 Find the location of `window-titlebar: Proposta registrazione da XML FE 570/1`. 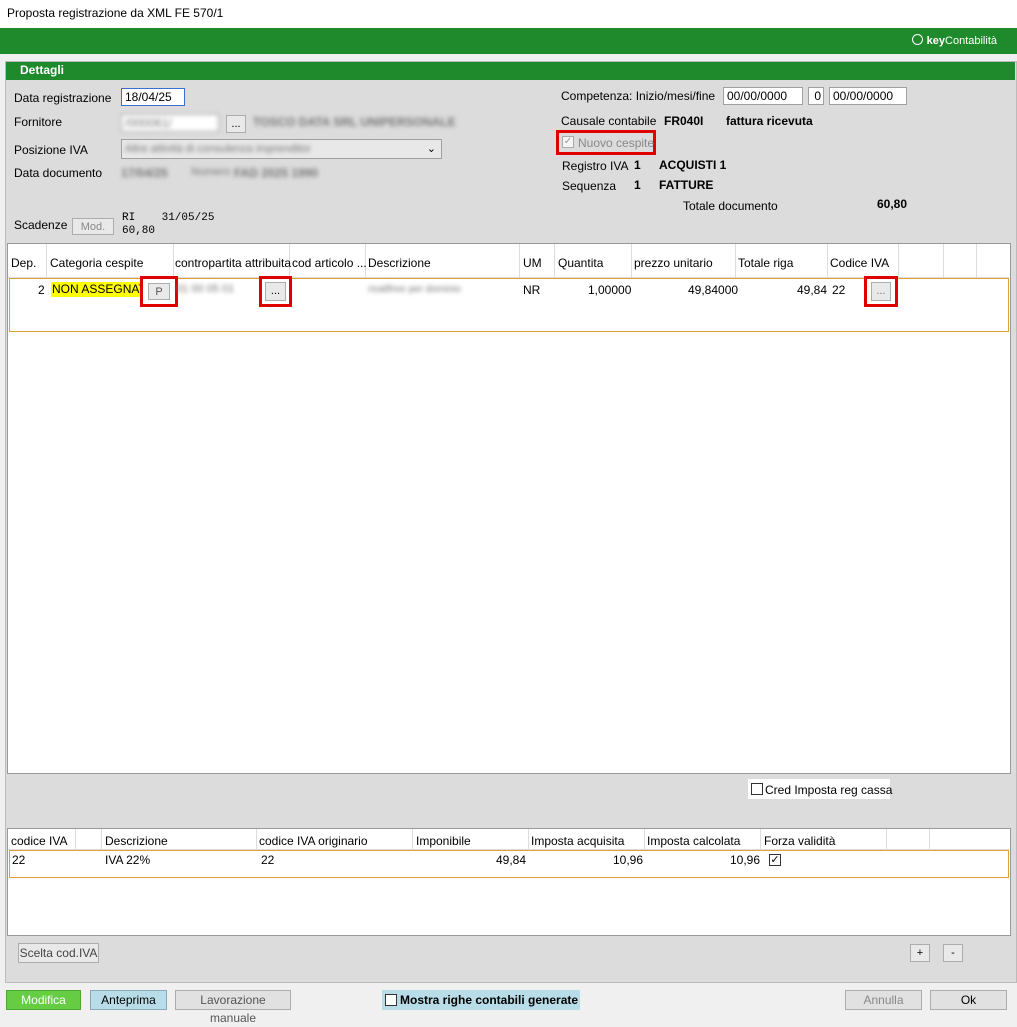

window-titlebar: Proposta registrazione da XML FE 570/1 is located at coordinates (508, 14).